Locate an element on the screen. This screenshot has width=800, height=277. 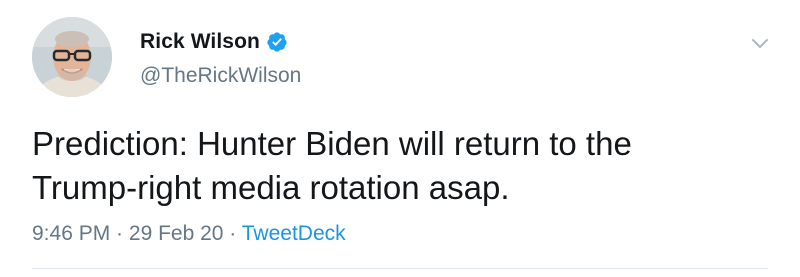
display-name: Rick Wilson is located at coordinates (200, 42).